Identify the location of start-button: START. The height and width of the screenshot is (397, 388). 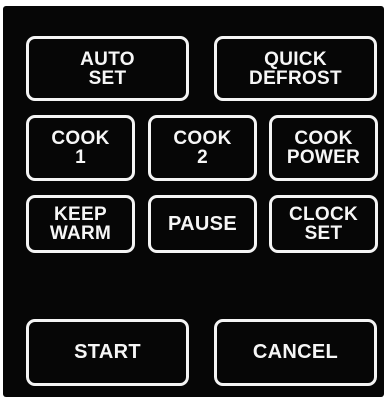
(107, 352).